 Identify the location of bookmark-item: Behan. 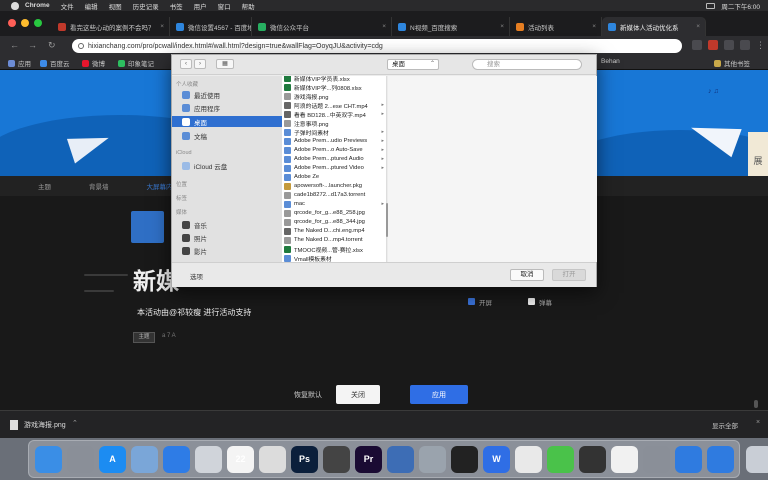
(610, 61).